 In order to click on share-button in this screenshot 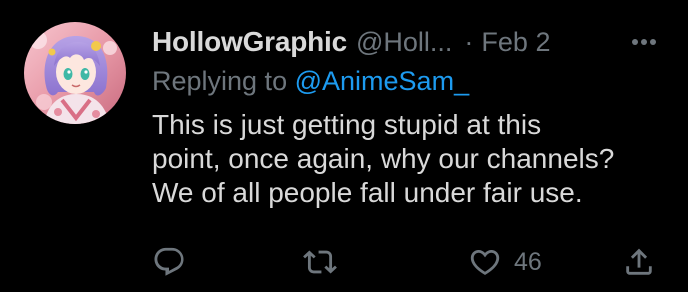, I will do `click(639, 262)`.